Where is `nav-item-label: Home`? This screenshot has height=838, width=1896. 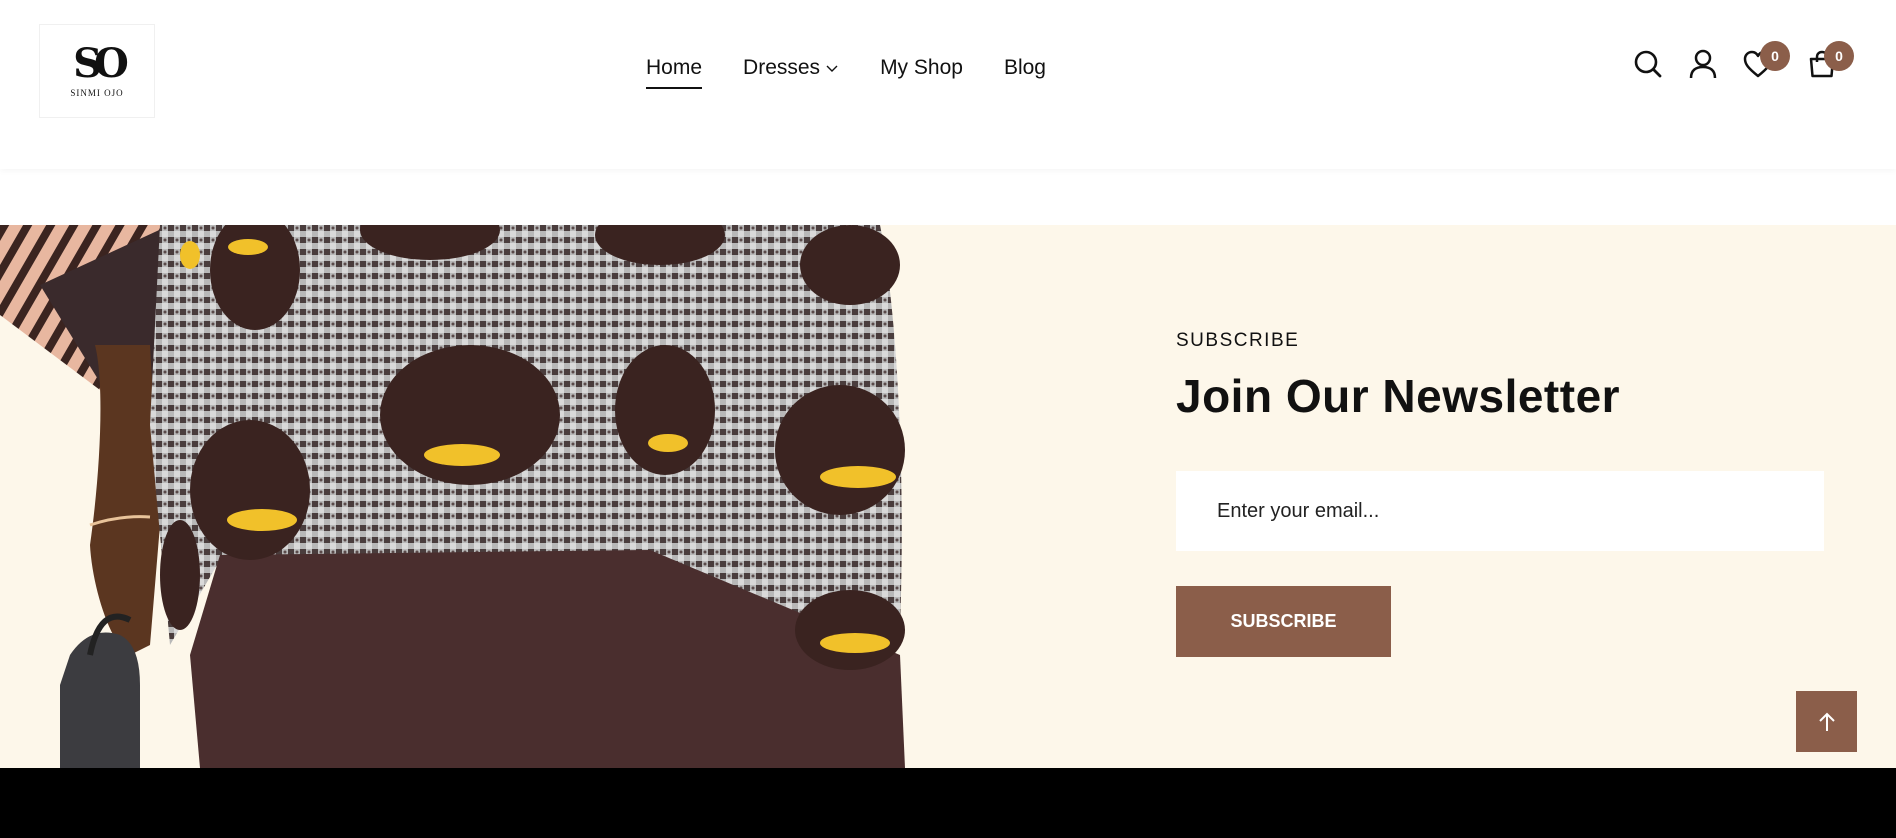 nav-item-label: Home is located at coordinates (674, 67).